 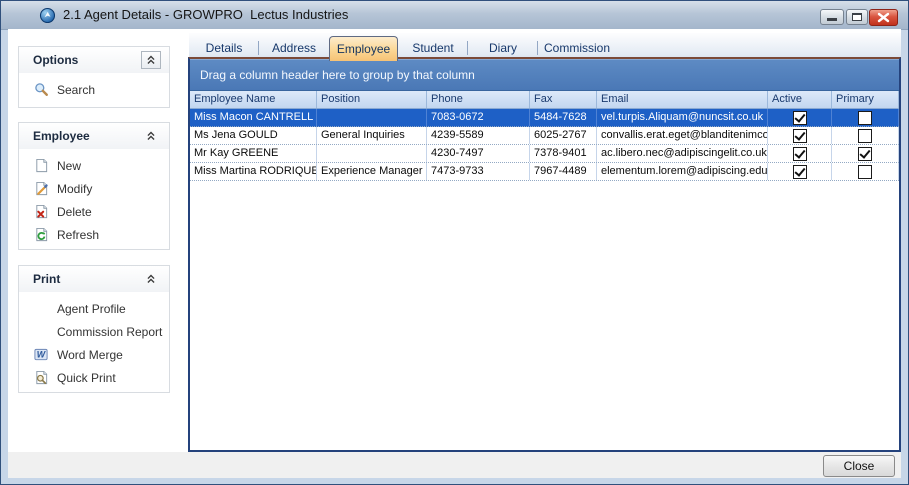 What do you see at coordinates (75, 188) in the screenshot?
I see `sidebar-item-label: Modify` at bounding box center [75, 188].